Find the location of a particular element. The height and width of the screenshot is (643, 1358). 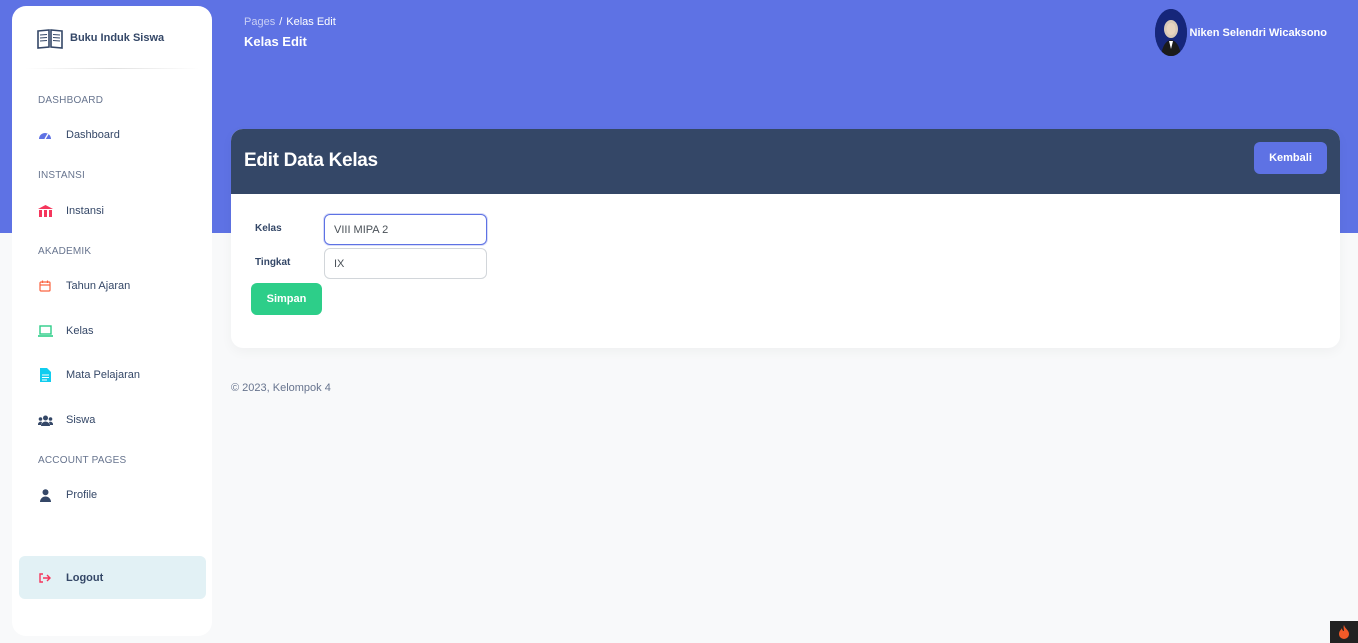

kelas-input is located at coordinates (405, 229).